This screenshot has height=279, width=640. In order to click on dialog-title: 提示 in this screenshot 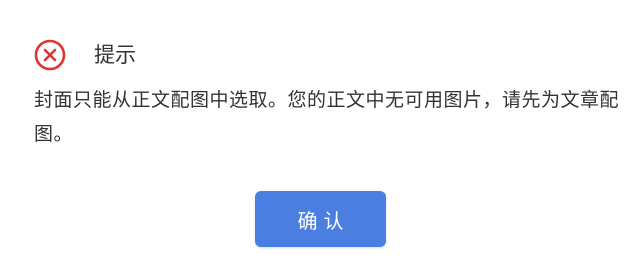, I will do `click(115, 55)`.